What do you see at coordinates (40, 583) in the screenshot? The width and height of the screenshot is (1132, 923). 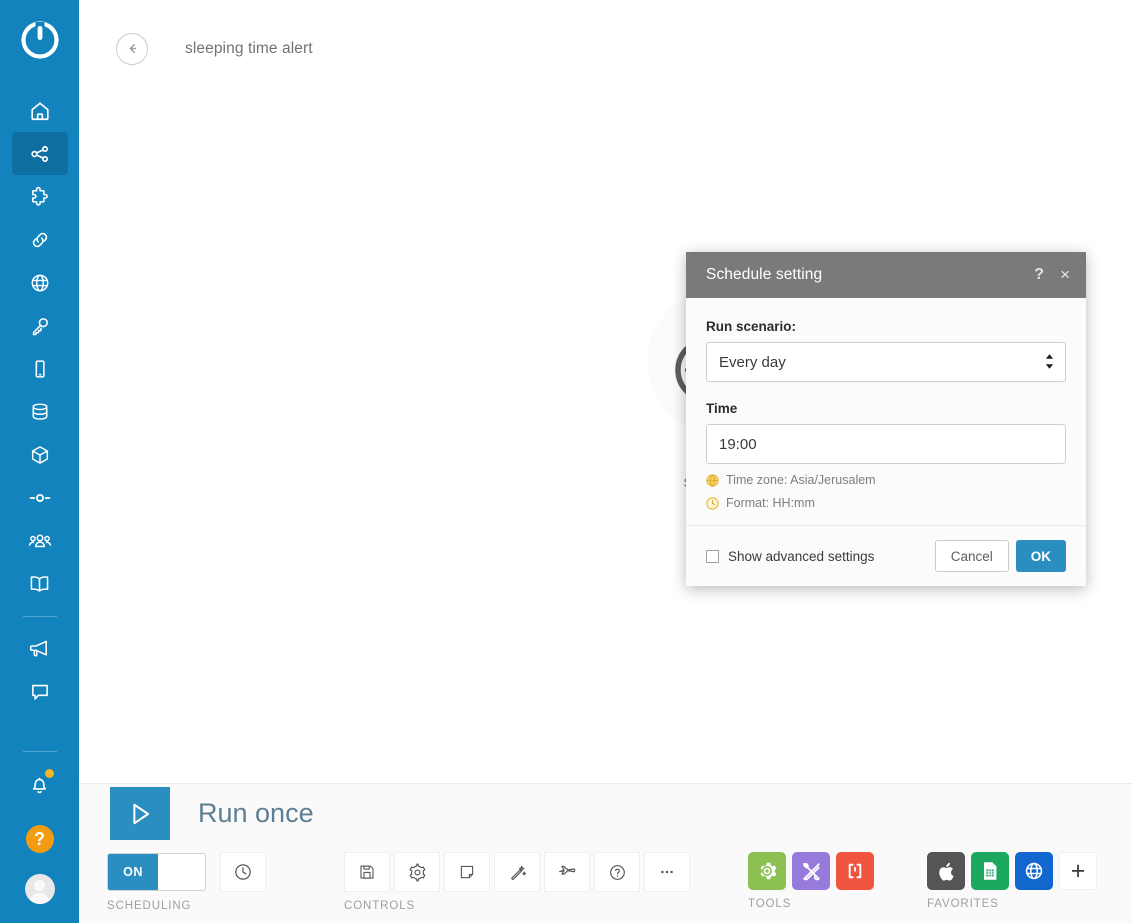 I see `sidebar-item-docs` at bounding box center [40, 583].